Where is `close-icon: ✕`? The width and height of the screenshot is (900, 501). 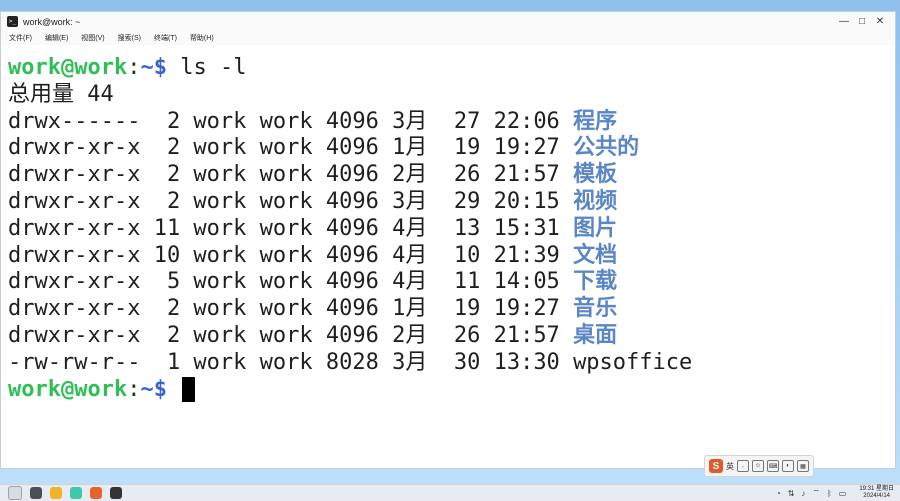 close-icon: ✕ is located at coordinates (880, 21).